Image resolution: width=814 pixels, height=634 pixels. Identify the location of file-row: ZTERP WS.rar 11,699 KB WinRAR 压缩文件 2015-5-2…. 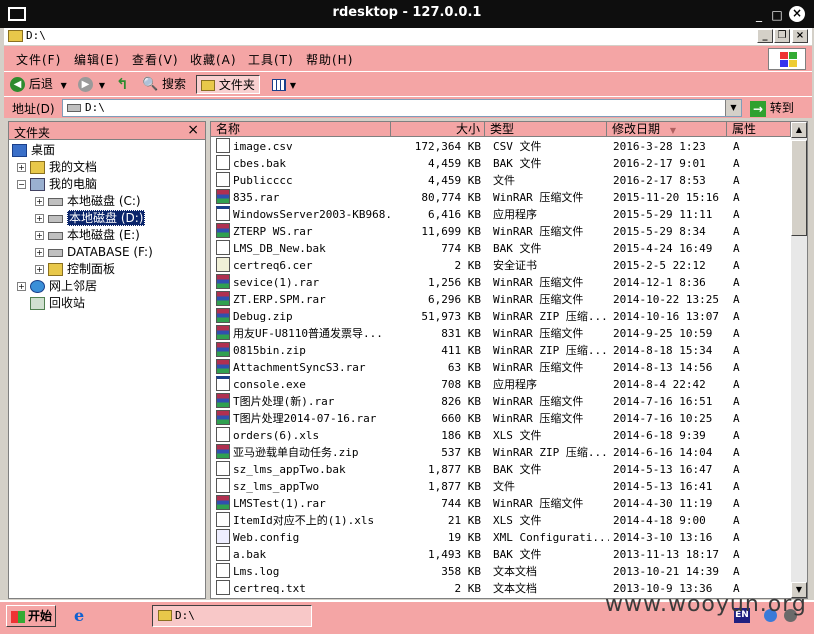
(501, 231).